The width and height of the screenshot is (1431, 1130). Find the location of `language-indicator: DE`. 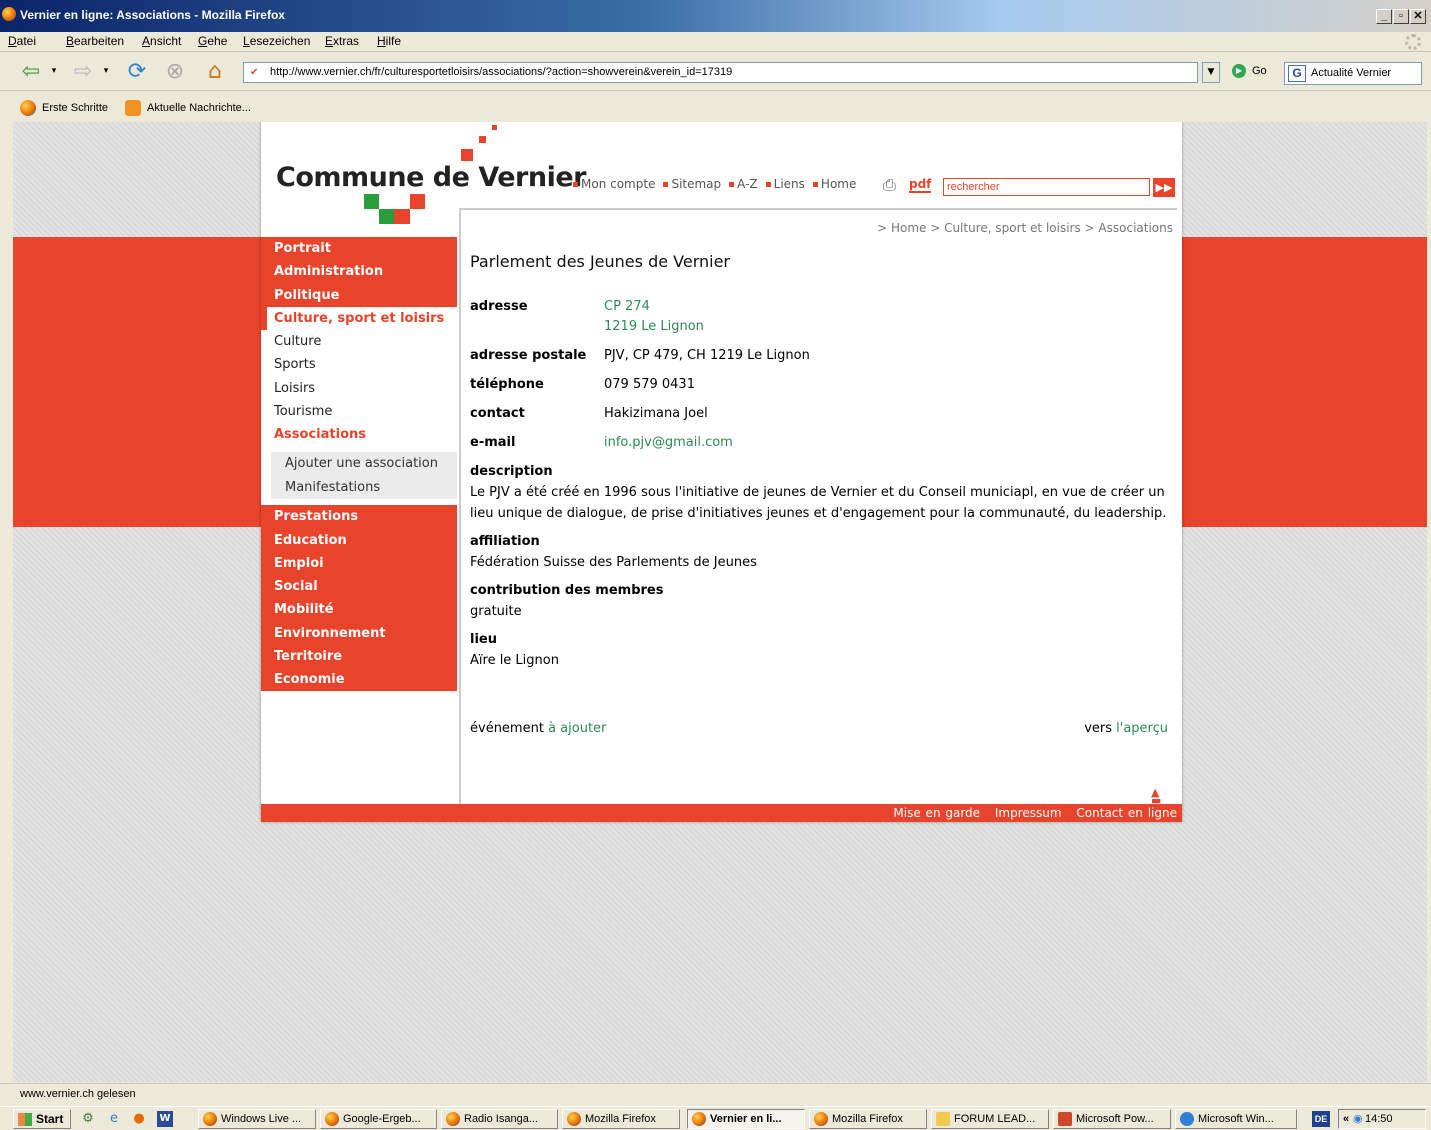

language-indicator: DE is located at coordinates (1321, 1119).